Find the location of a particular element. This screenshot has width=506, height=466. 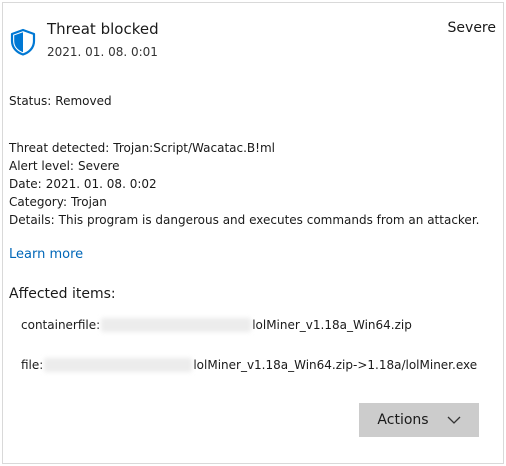

detail-value: Trojan is located at coordinates (88, 202).